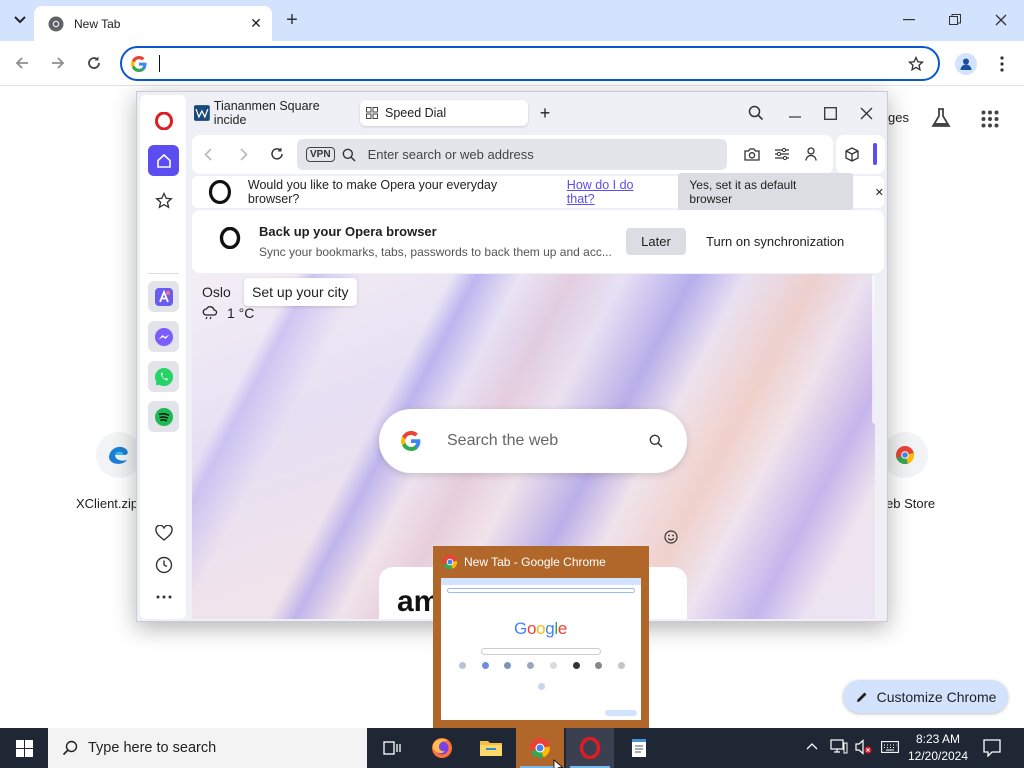 This screenshot has width=1024, height=768. Describe the element at coordinates (911, 503) in the screenshot. I see `ntp-shortcut-label: eb Store` at that location.